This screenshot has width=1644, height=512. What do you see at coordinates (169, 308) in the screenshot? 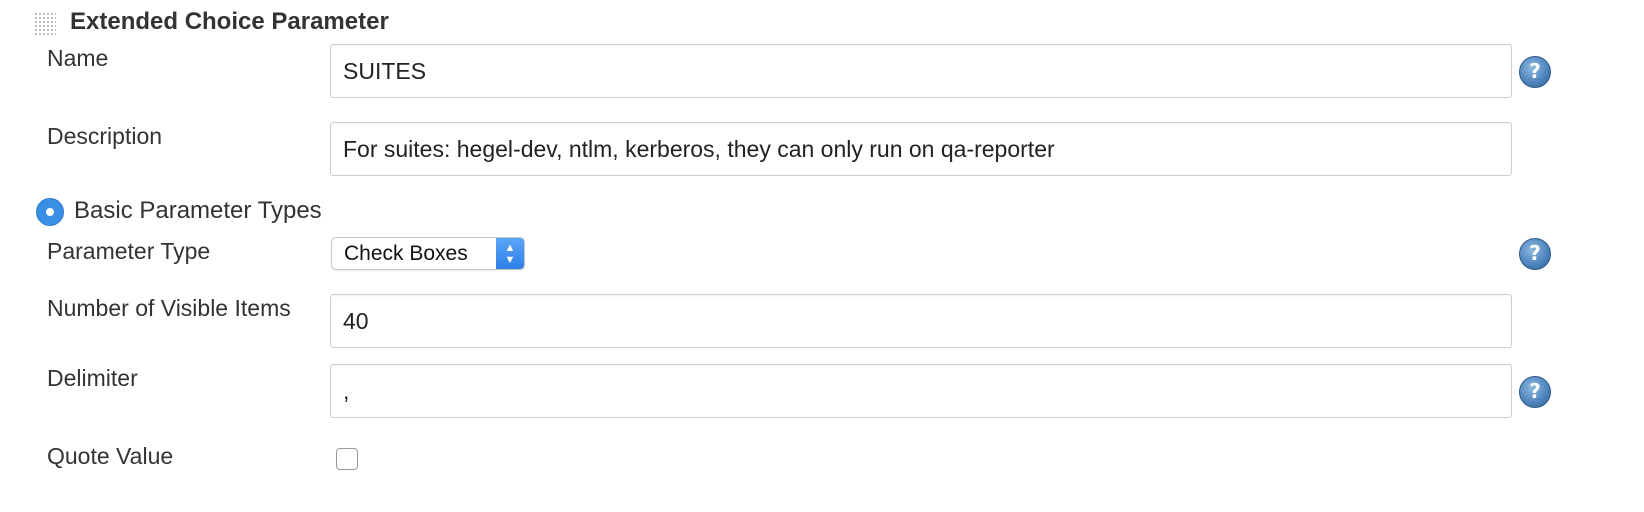
I see `visible-items-label: Number of Visible Items` at bounding box center [169, 308].